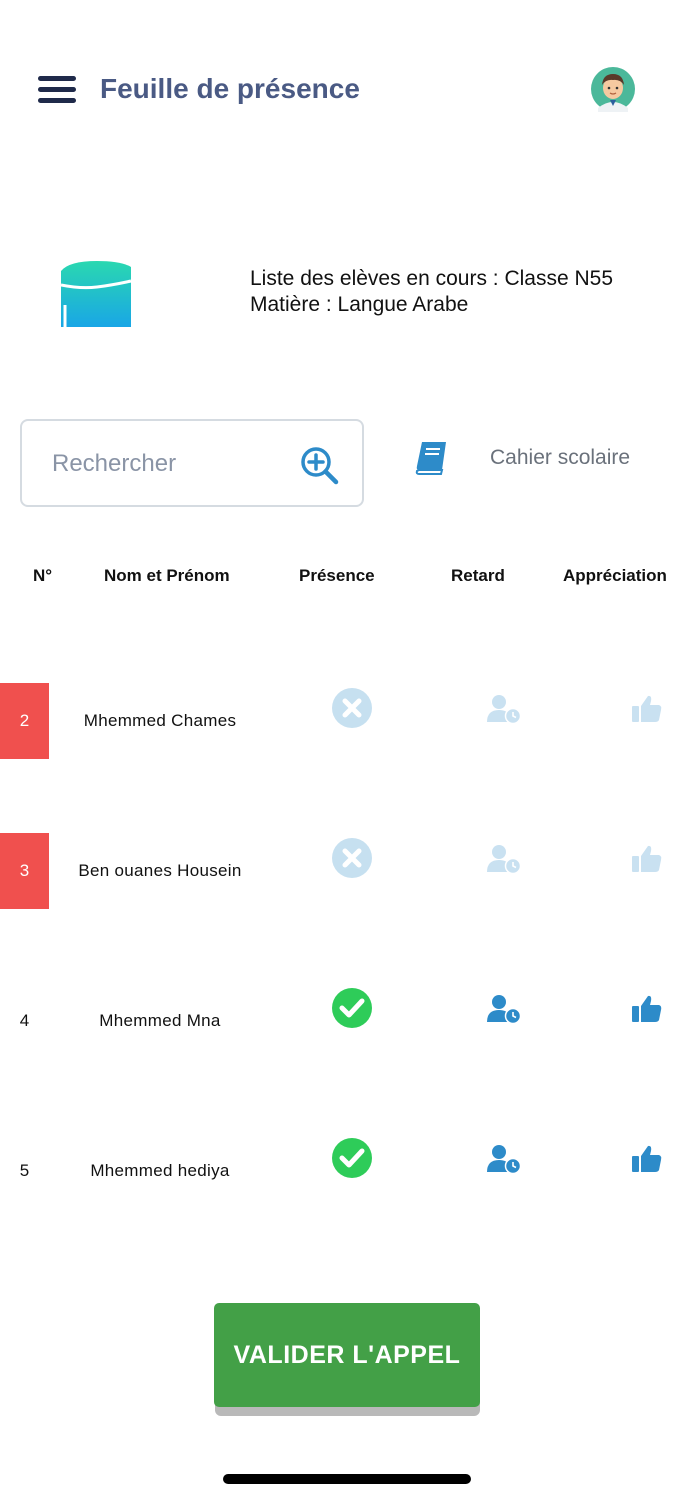 This screenshot has width=693, height=1500. Describe the element at coordinates (230, 88) in the screenshot. I see `page-title: Feuille de présence` at that location.